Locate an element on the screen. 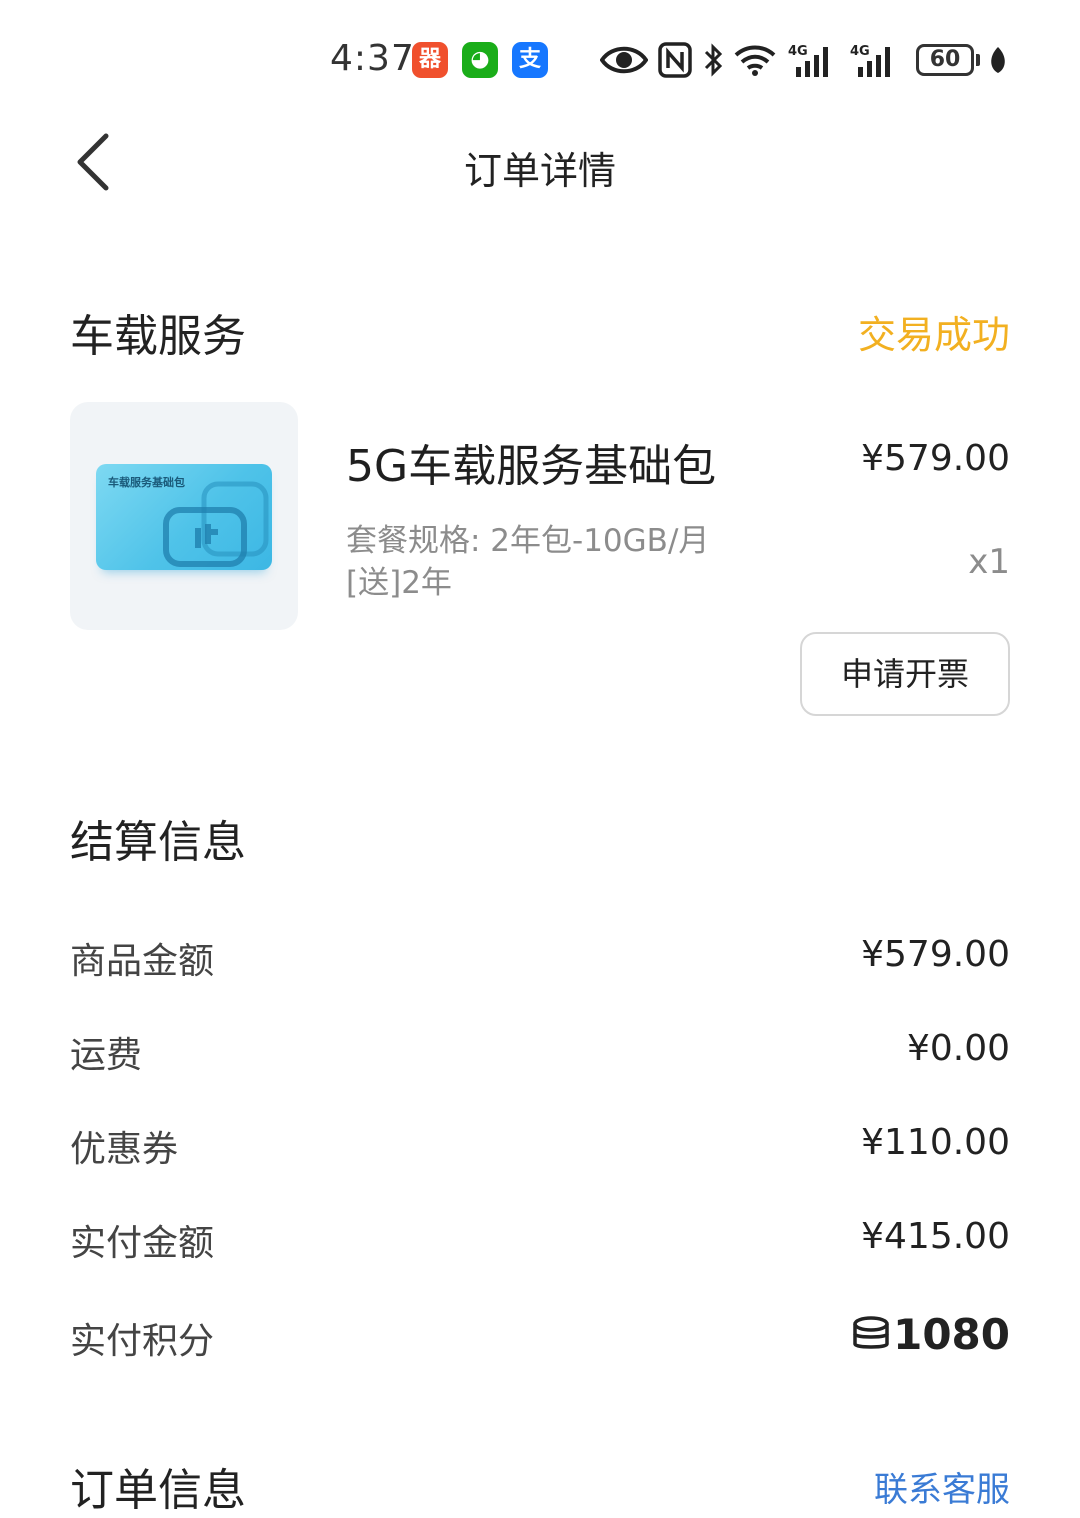 The height and width of the screenshot is (1518, 1080). card-logo-icon is located at coordinates (216, 524).